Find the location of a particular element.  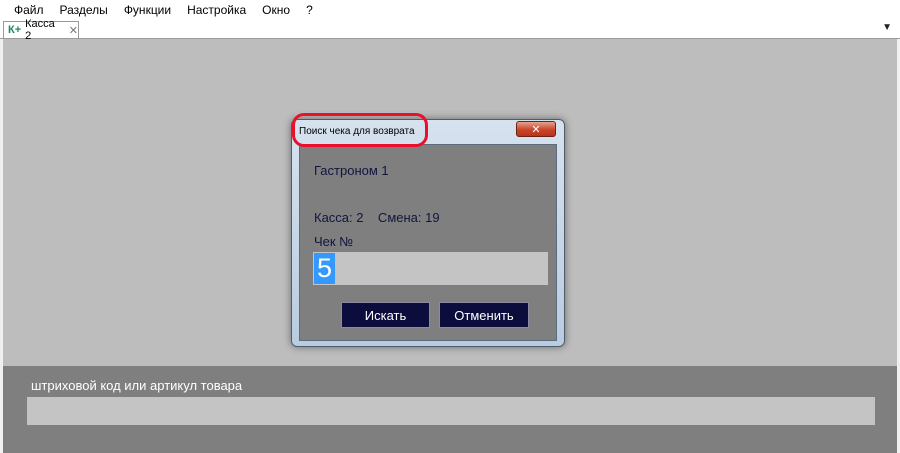

receipt-number-label: Чек № is located at coordinates (334, 241).